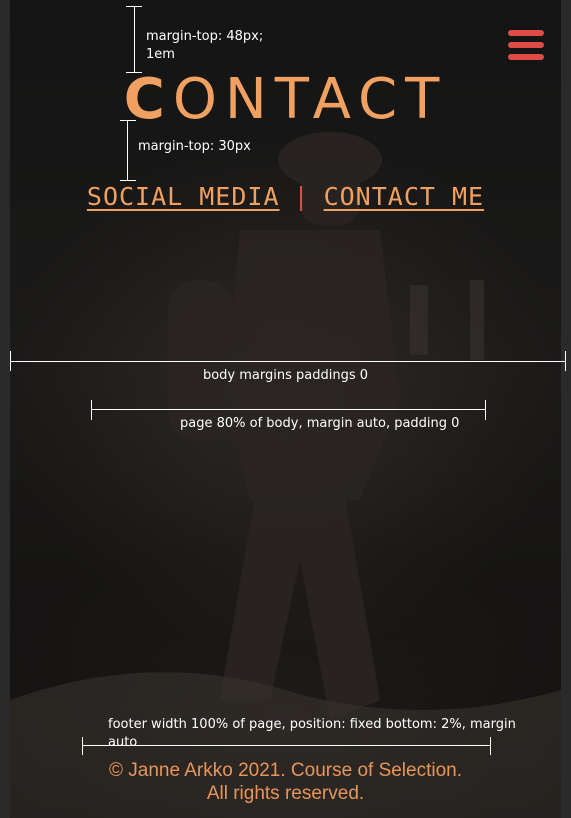 This screenshot has height=818, width=571. Describe the element at coordinates (91, 410) in the screenshot. I see `page-width-tick-left` at that location.